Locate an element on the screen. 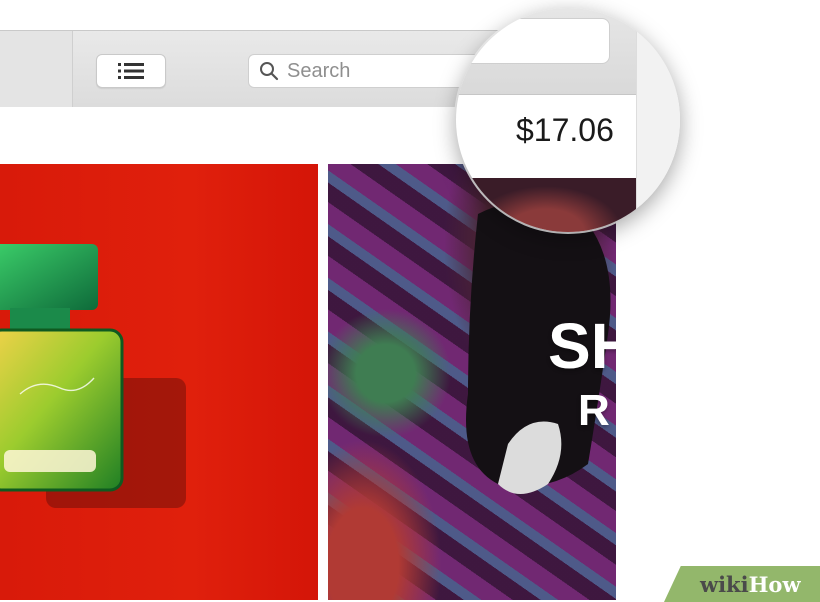  perfume-bottle-image is located at coordinates (93, 376).